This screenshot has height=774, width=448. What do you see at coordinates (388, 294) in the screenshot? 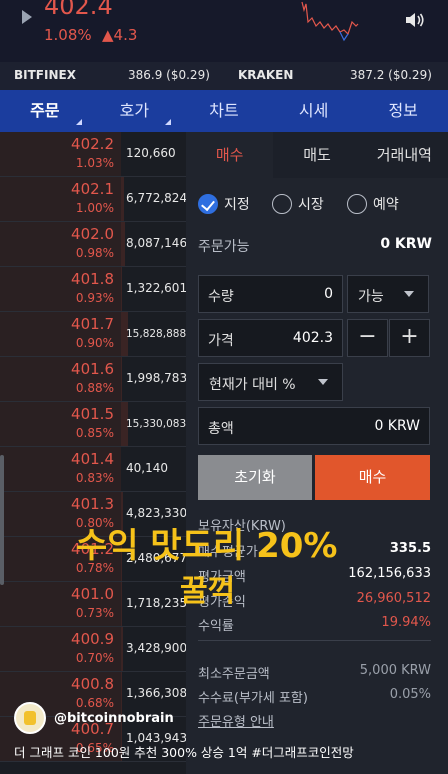
I see `quantity-dropdown: 가능` at bounding box center [388, 294].